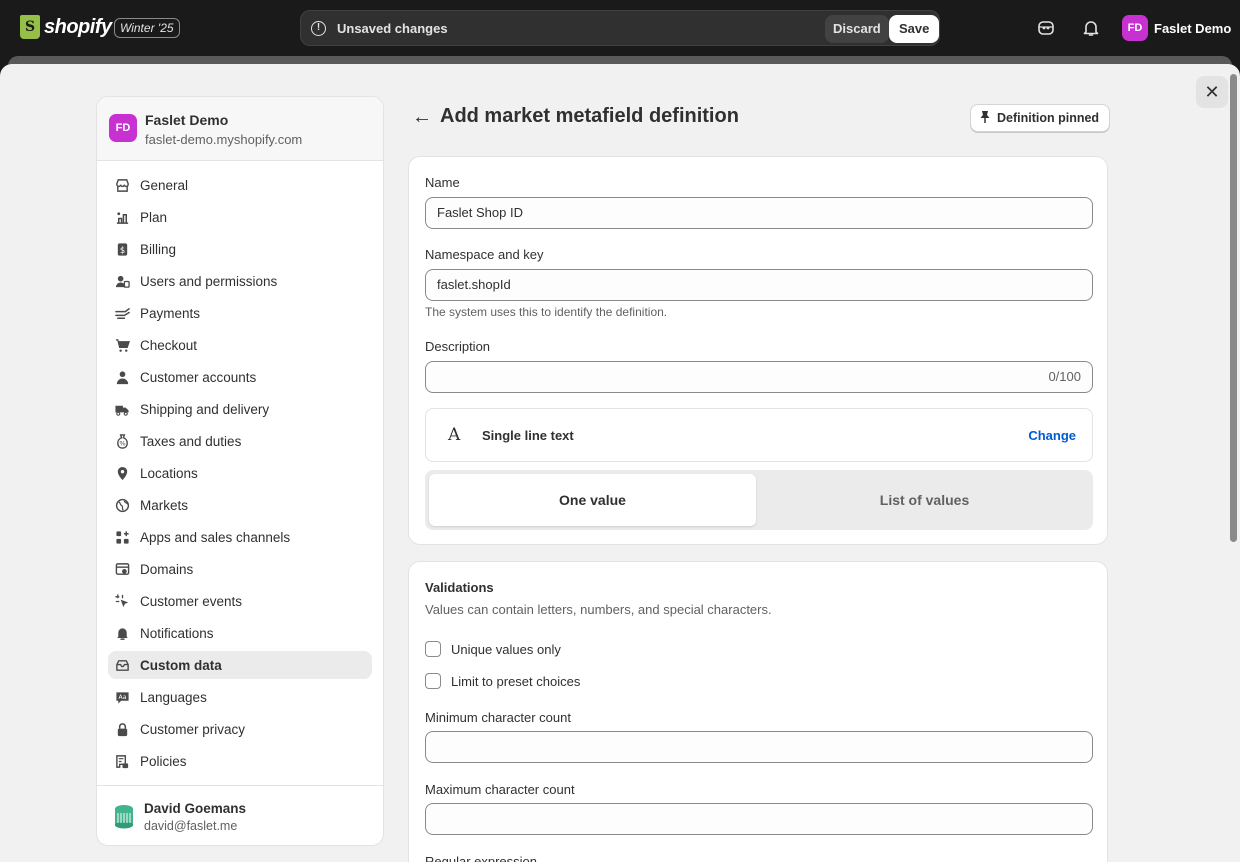  I want to click on sidebar-item-customer-accounts: Customer accounts, so click(240, 377).